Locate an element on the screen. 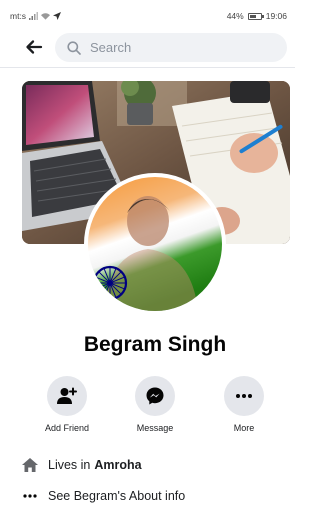 This screenshot has height=519, width=320. battery-icon is located at coordinates (255, 16).